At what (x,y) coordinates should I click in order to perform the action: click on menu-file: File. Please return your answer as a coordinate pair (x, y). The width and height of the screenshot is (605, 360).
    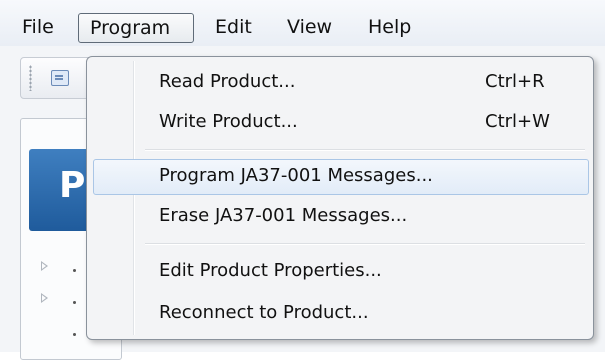
    Looking at the image, I should click on (38, 28).